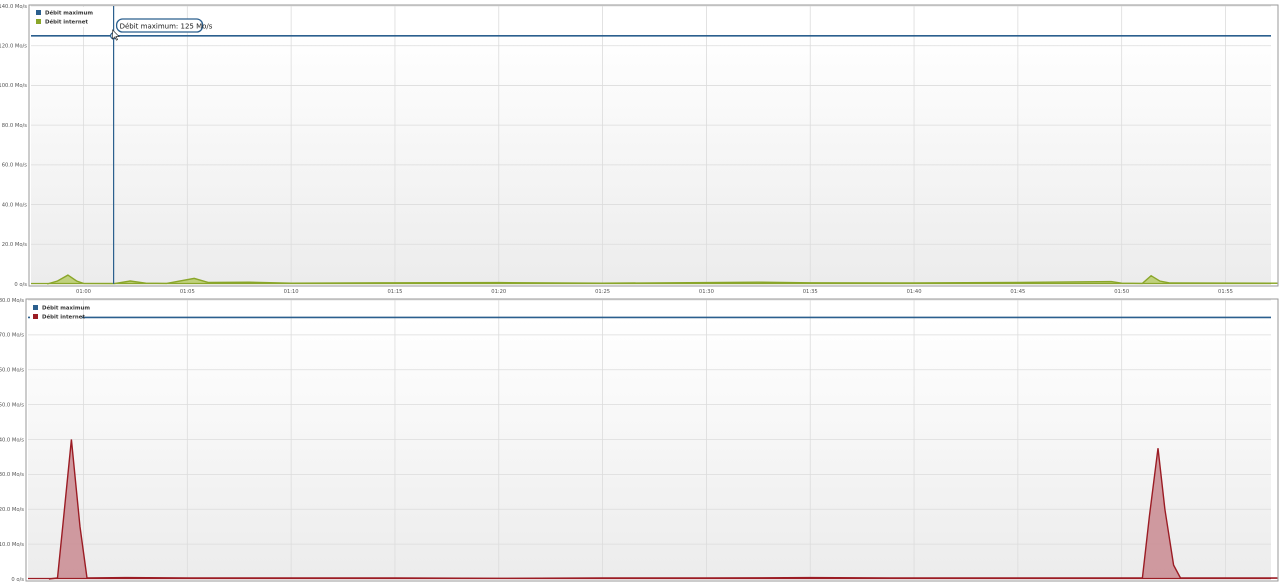 The image size is (1280, 585). What do you see at coordinates (63, 317) in the screenshot?
I see `outbound-legend-label-internet: Débit internet` at bounding box center [63, 317].